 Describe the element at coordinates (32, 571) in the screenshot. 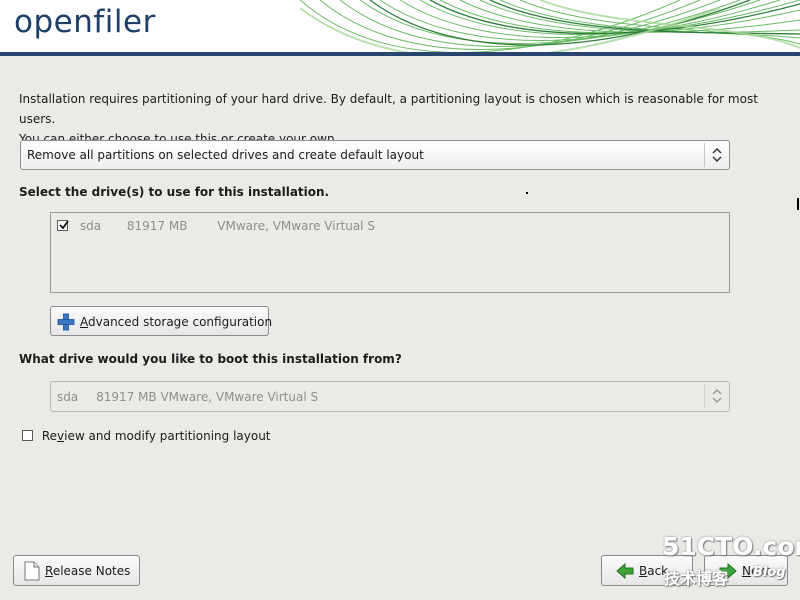

I see `document-icon` at that location.